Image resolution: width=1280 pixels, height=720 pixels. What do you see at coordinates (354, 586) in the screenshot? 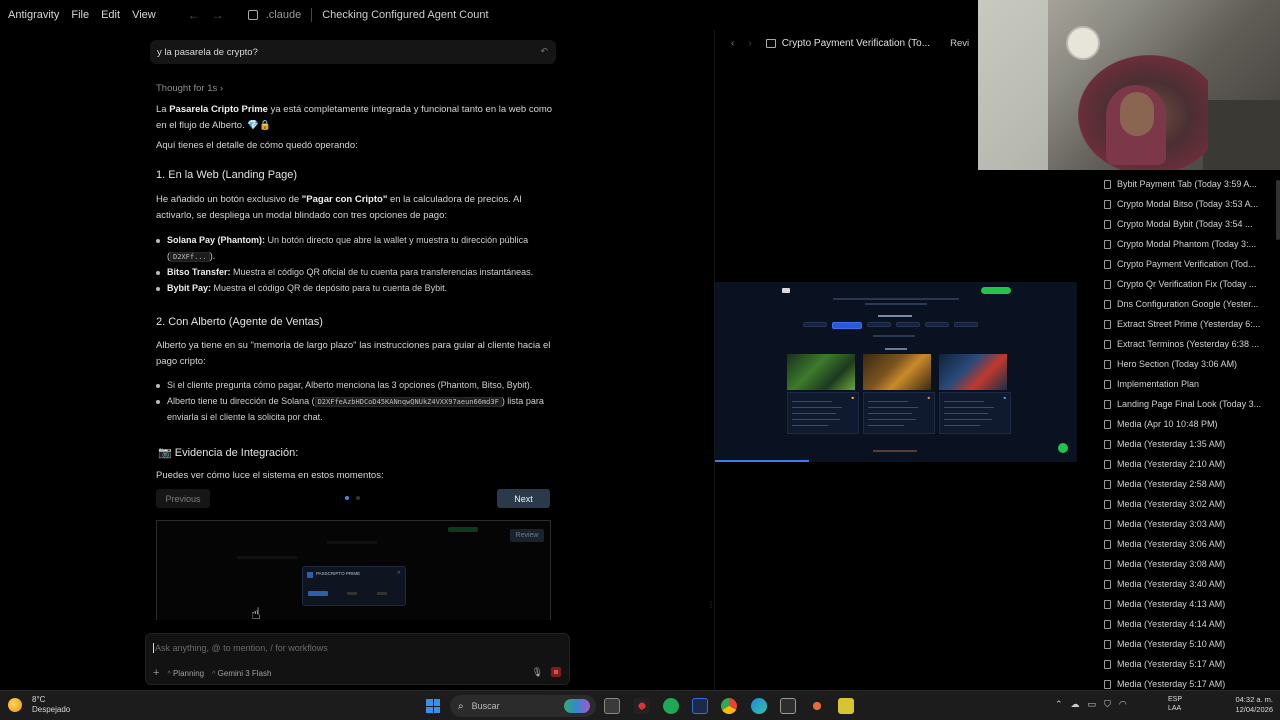
I see `evidence-modal: PASSCRIPTO PRIME ✕` at bounding box center [354, 586].